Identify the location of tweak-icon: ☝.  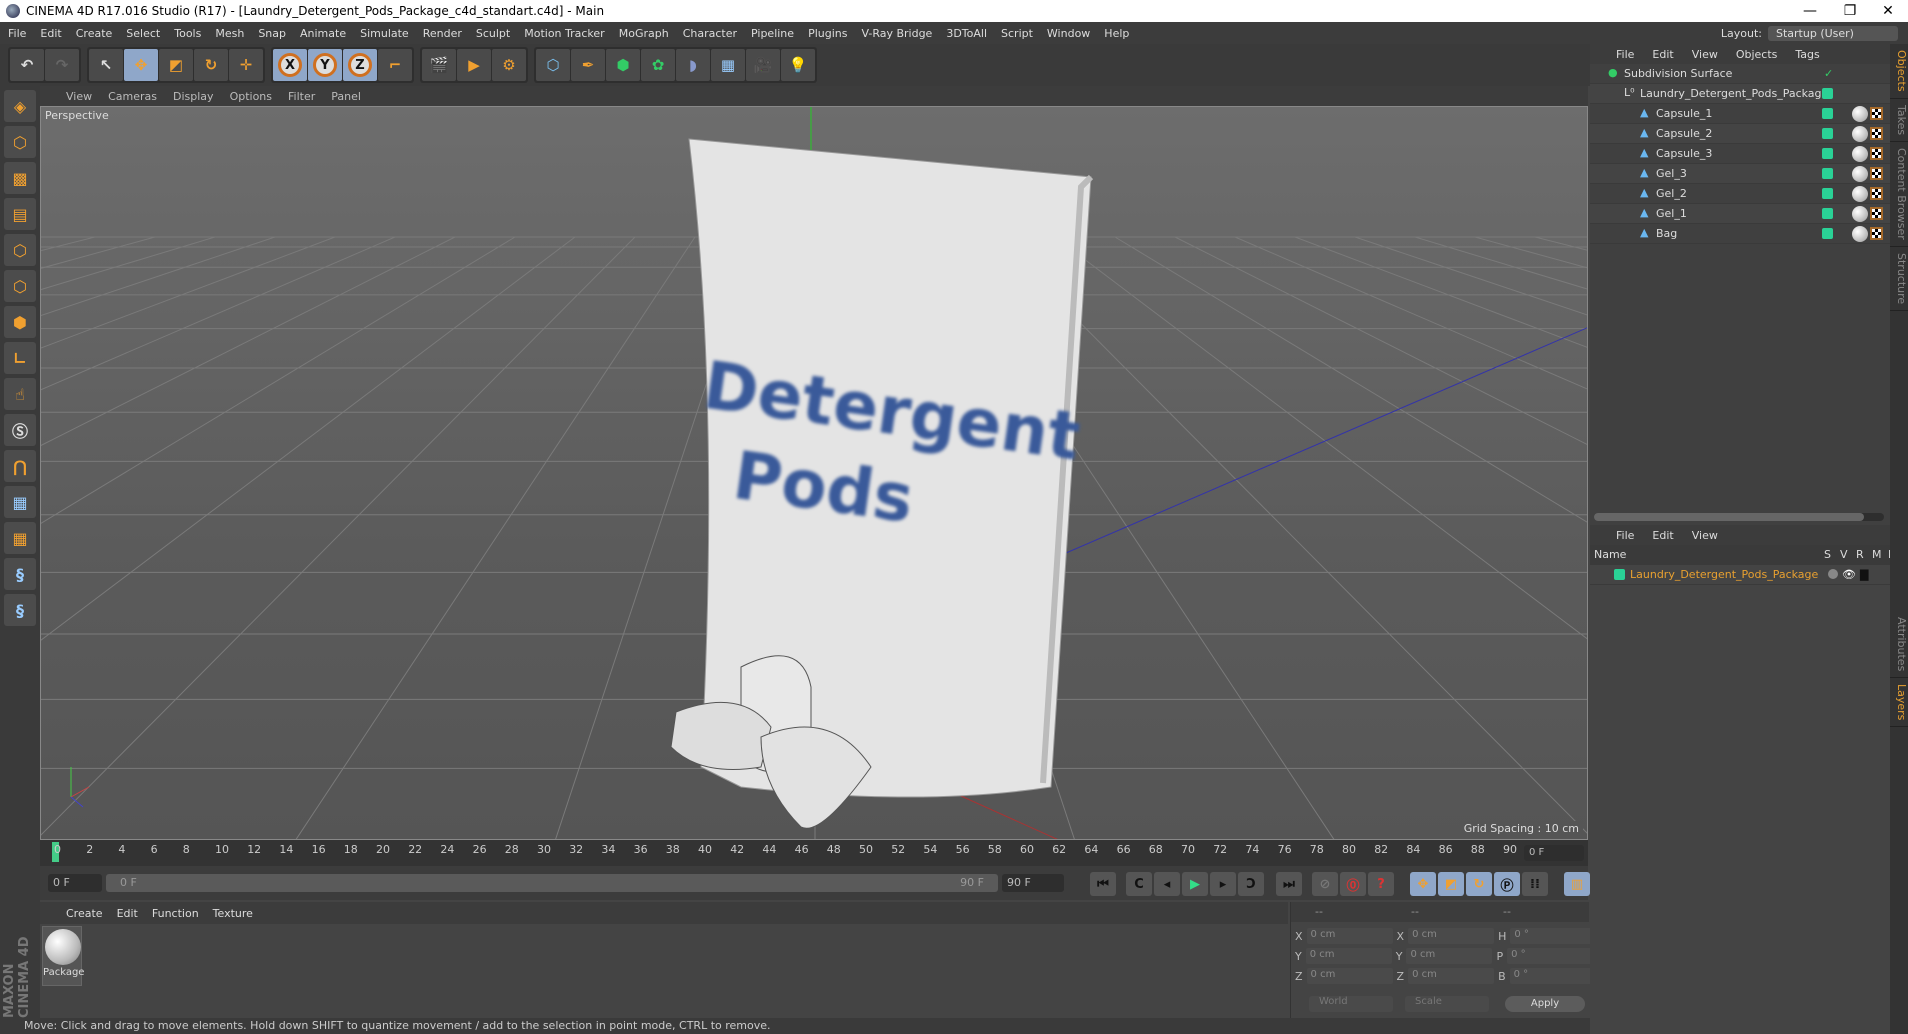
(20, 394).